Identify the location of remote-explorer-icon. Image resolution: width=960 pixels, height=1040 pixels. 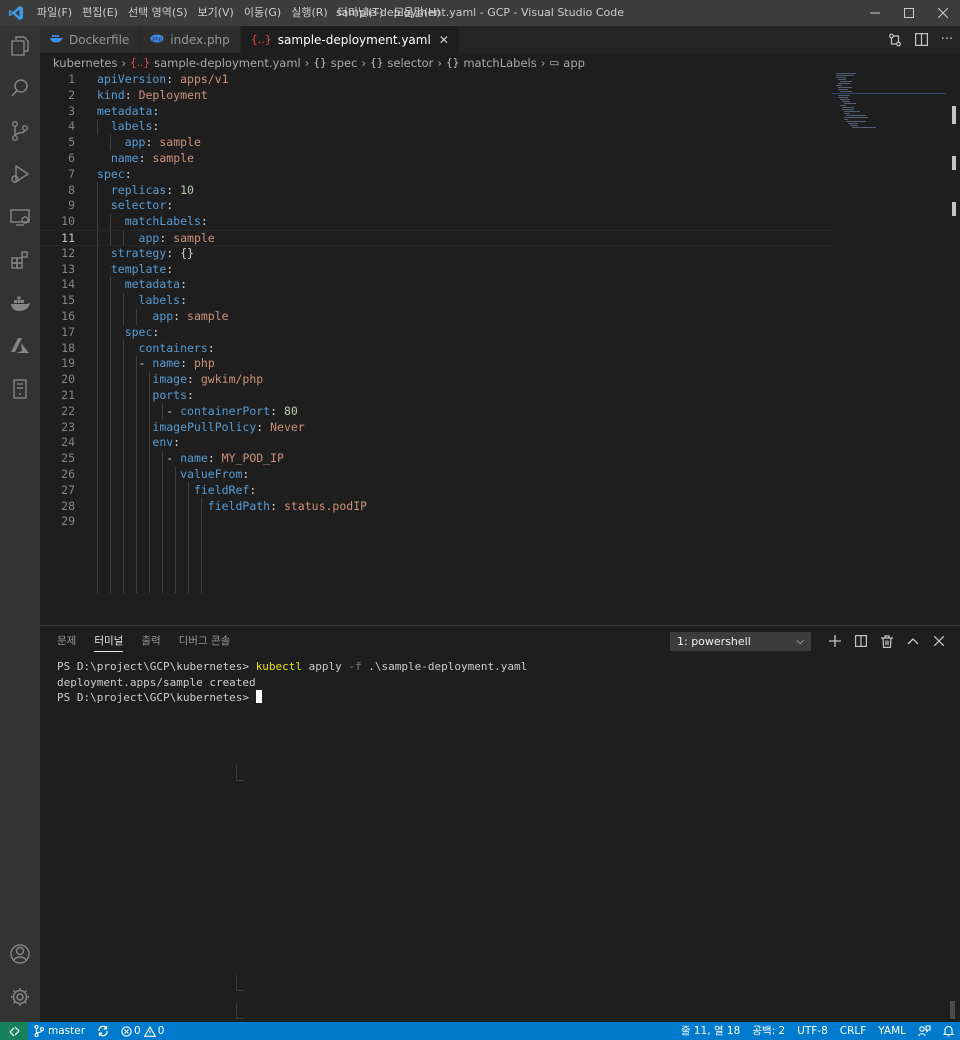
(20, 217).